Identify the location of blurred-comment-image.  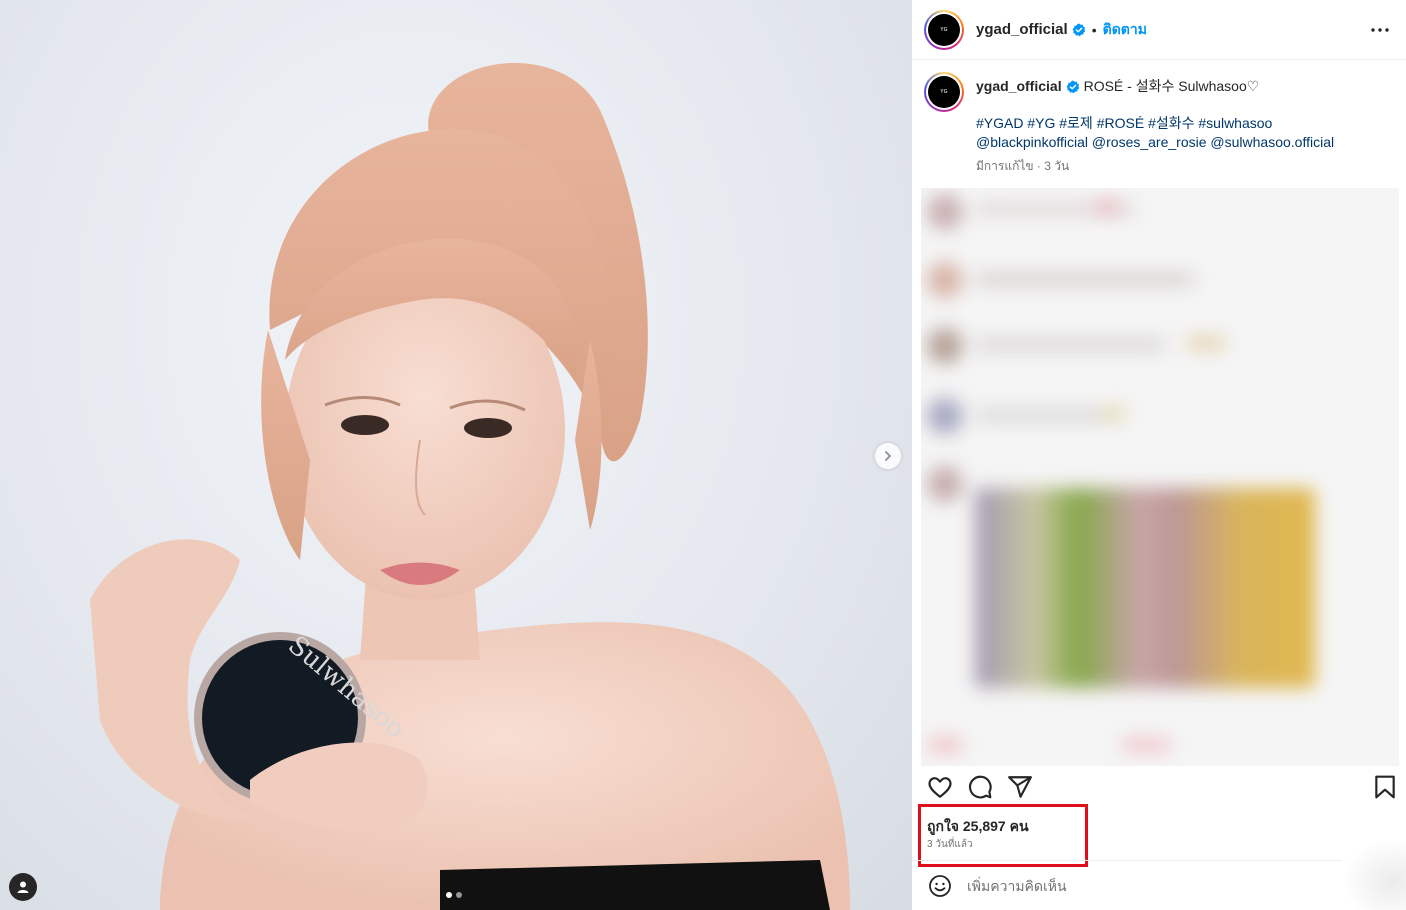
(1145, 588).